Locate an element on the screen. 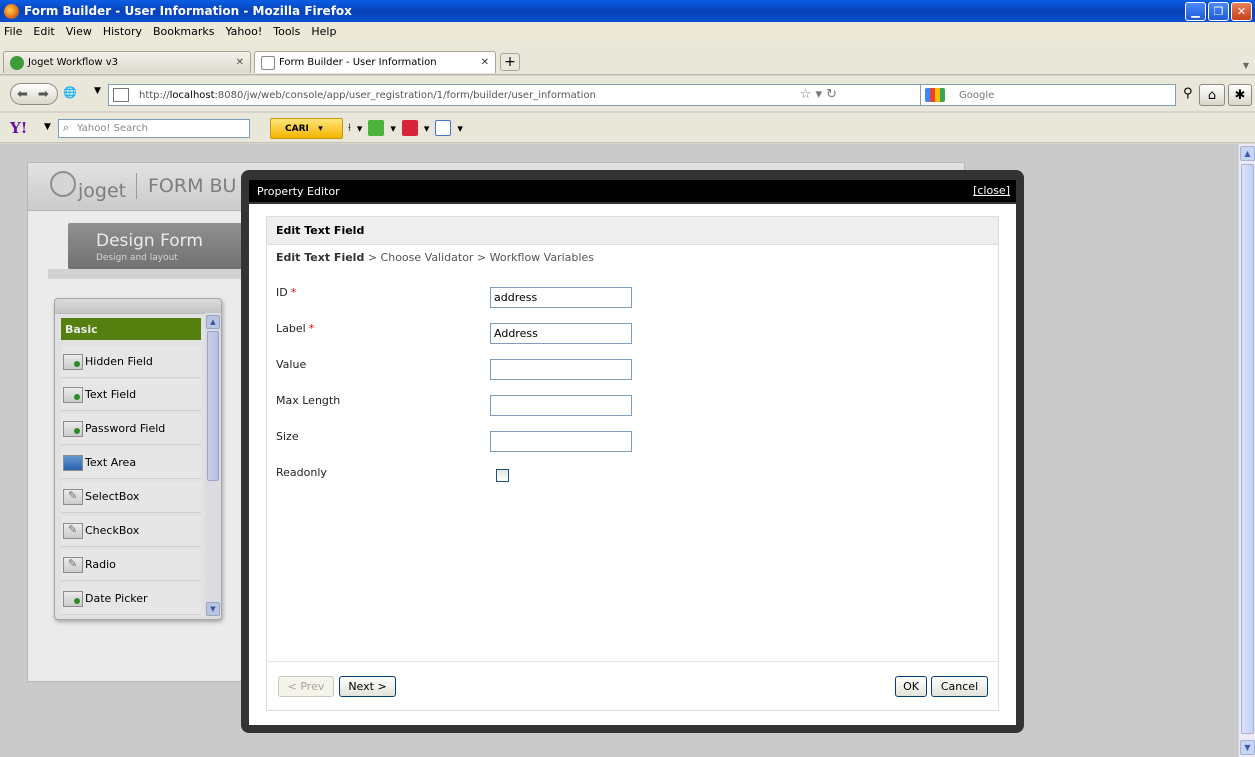 Image resolution: width=1255 pixels, height=757 pixels. cancel-button: Cancel is located at coordinates (959, 686).